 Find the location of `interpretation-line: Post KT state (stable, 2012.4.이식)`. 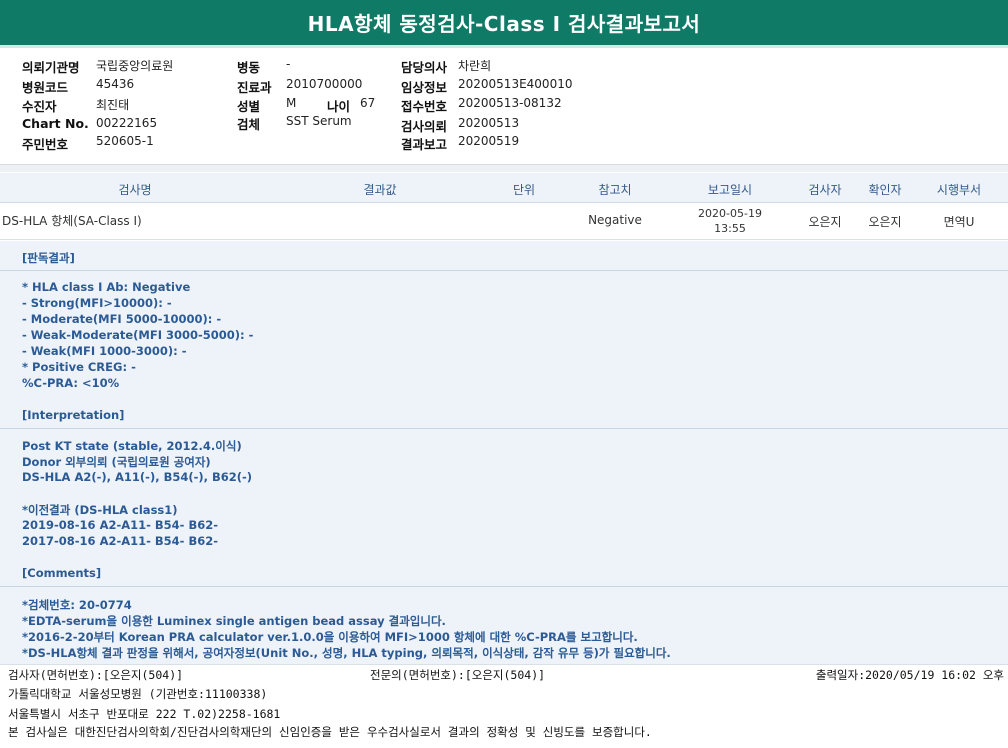

interpretation-line: Post KT state (stable, 2012.4.이식) is located at coordinates (132, 446).